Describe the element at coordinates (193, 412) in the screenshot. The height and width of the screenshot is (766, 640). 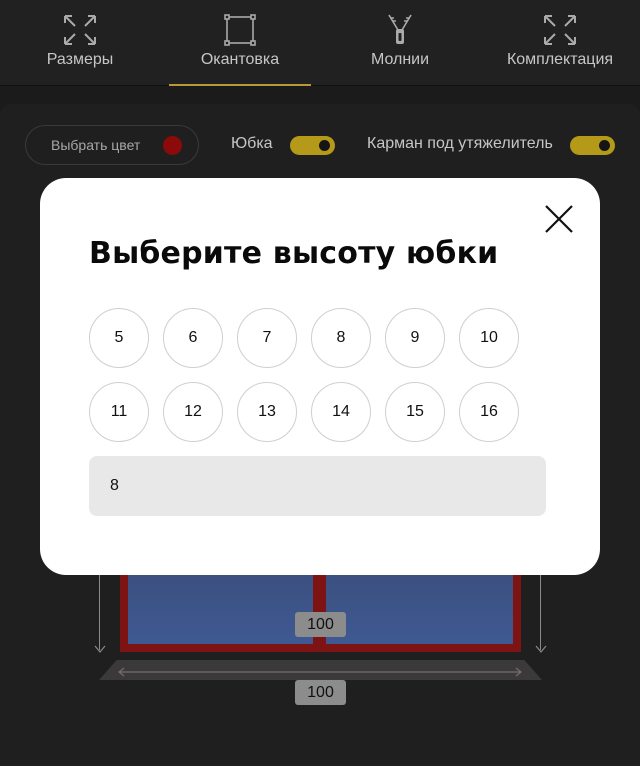
I see `size-option: 12` at that location.